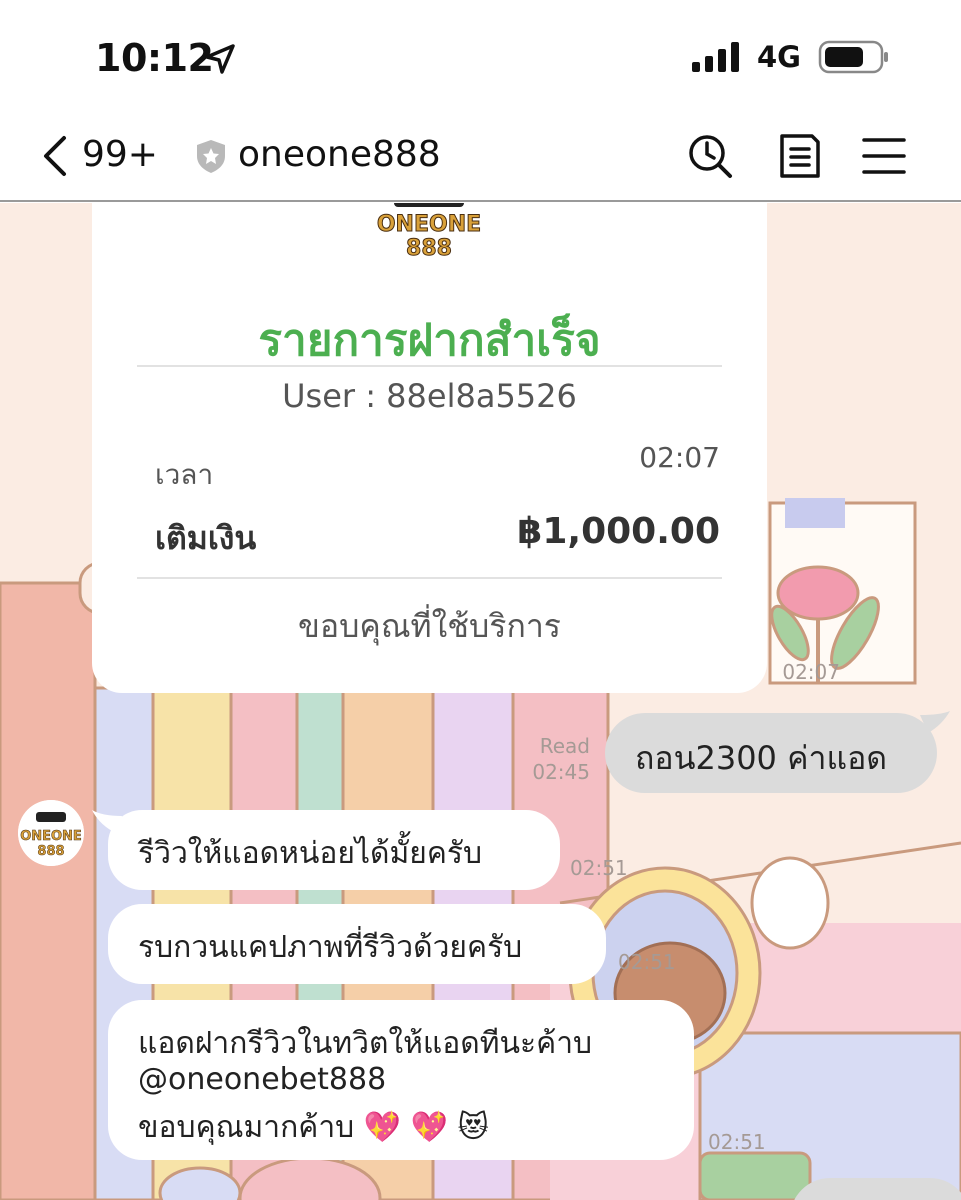  Describe the element at coordinates (365, 1043) in the screenshot. I see `message-text-line: แอดฝากรีวิวในทวิตให้แอดทีนะค้าบ` at that location.